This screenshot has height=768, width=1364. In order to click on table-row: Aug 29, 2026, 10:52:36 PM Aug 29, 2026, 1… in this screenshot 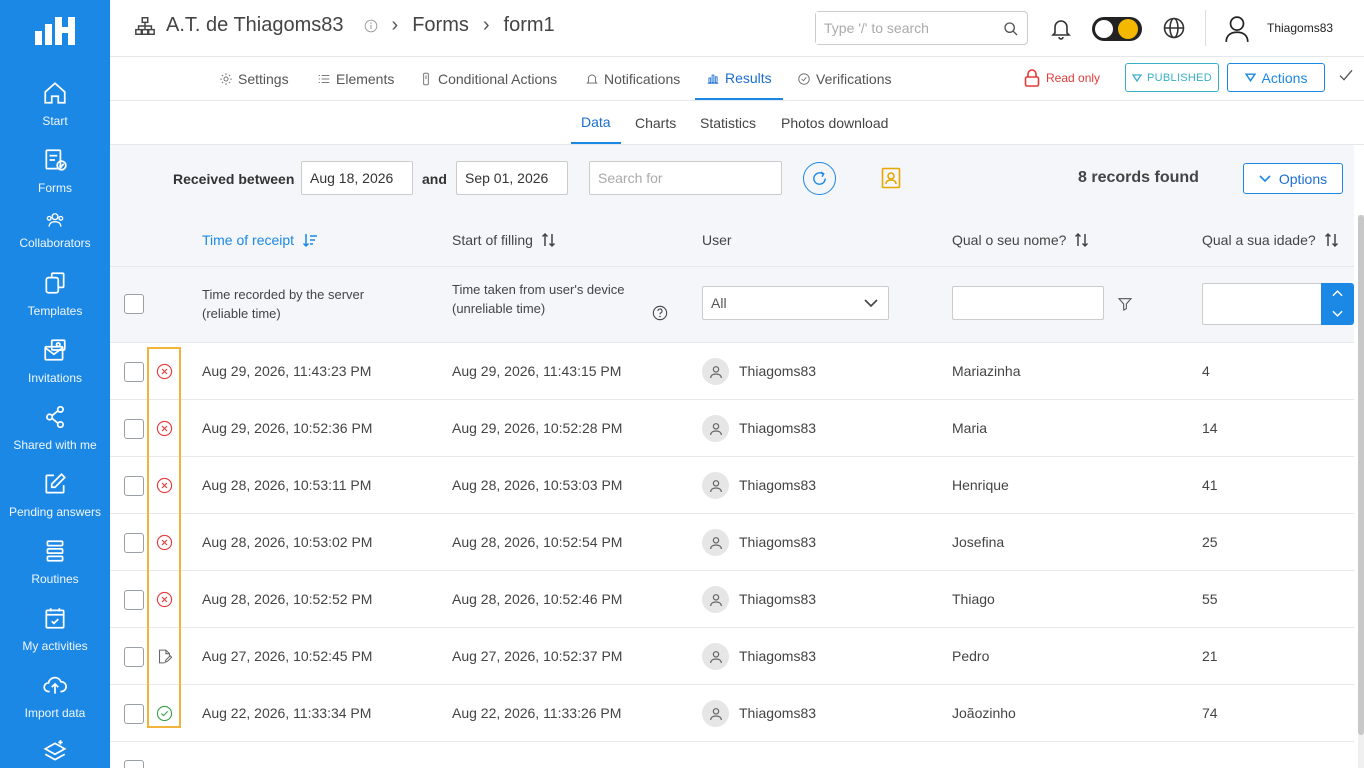, I will do `click(732, 428)`.